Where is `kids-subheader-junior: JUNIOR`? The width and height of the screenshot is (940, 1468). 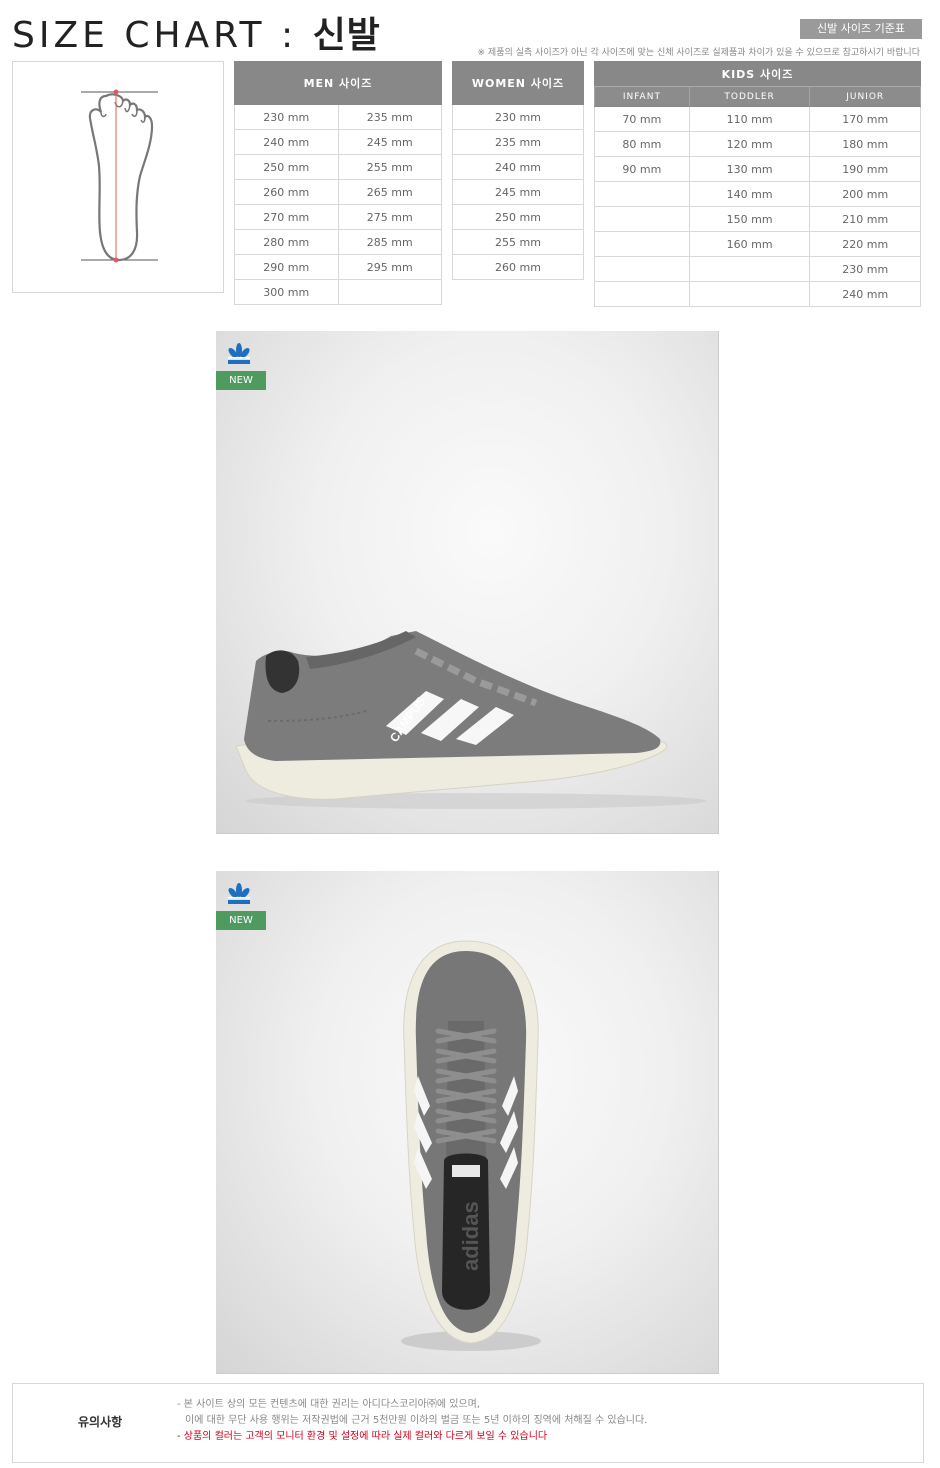
kids-subheader-junior: JUNIOR is located at coordinates (865, 96).